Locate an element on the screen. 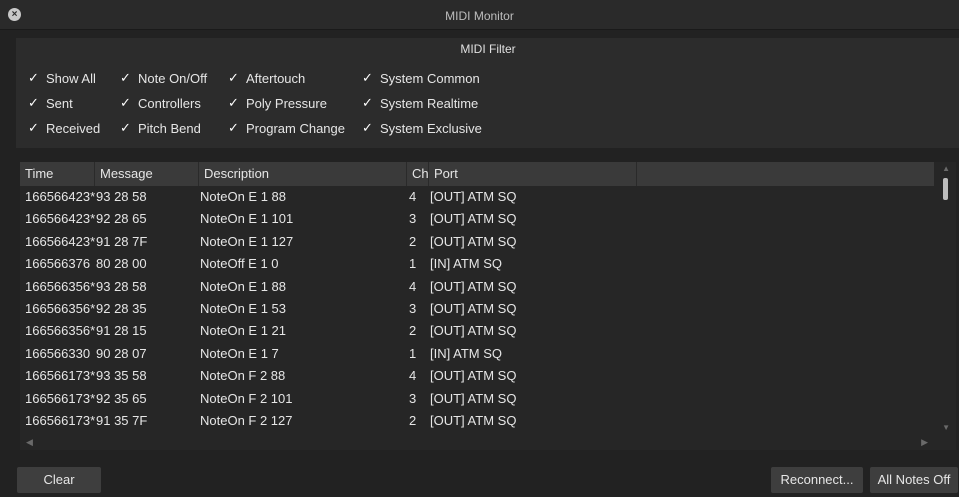 The width and height of the screenshot is (959, 497). checkbox-controllers: ✓ Controllers is located at coordinates (160, 103).